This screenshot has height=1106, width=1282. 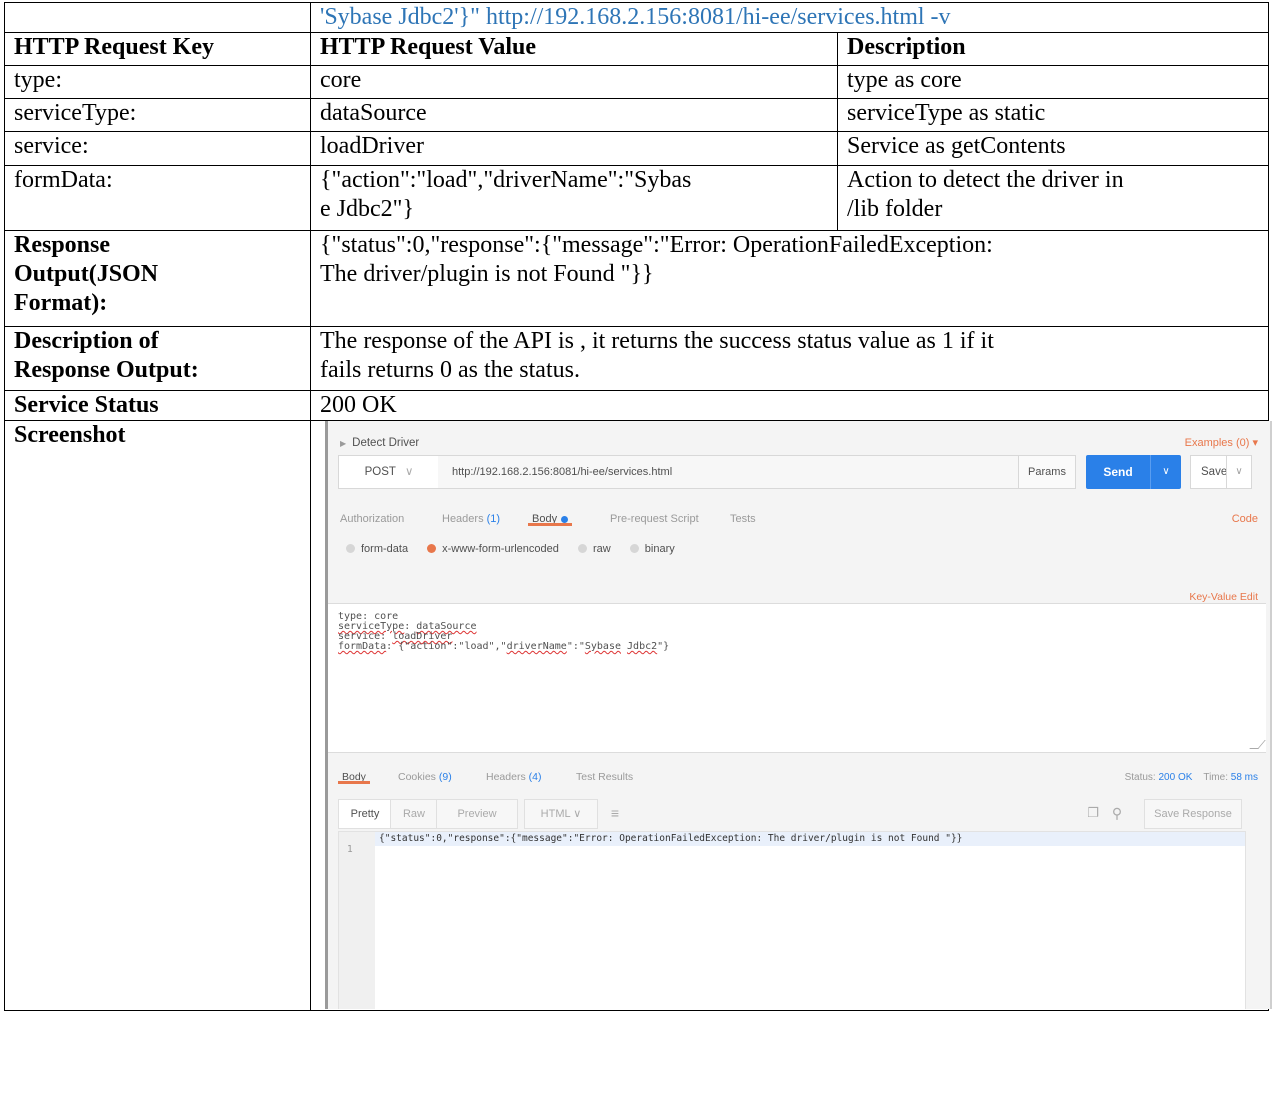 What do you see at coordinates (561, 814) in the screenshot?
I see `format-select: HTML ∨` at bounding box center [561, 814].